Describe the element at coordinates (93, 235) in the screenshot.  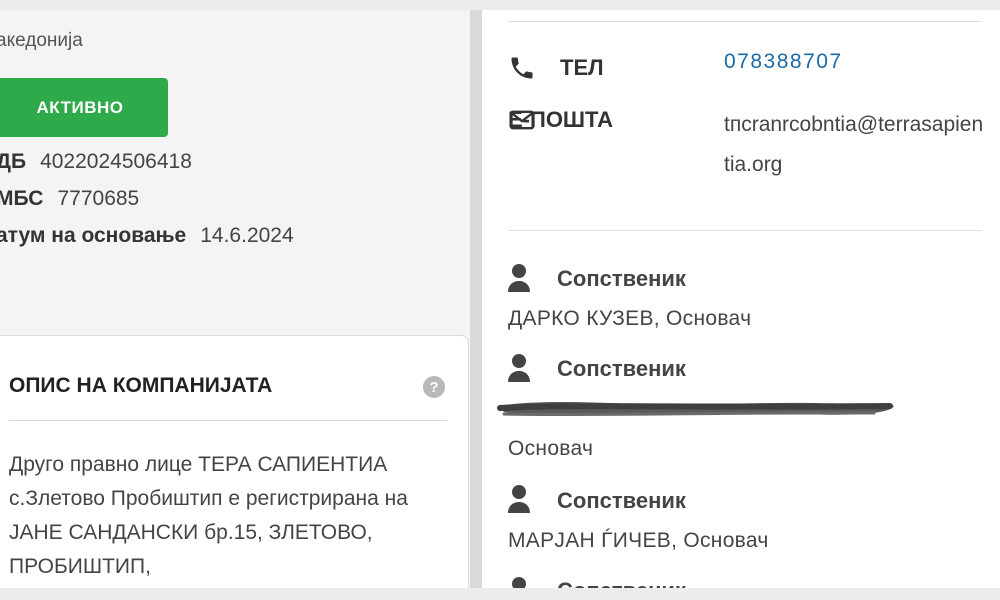
I see `field-founding-date-label: атум на основање` at that location.